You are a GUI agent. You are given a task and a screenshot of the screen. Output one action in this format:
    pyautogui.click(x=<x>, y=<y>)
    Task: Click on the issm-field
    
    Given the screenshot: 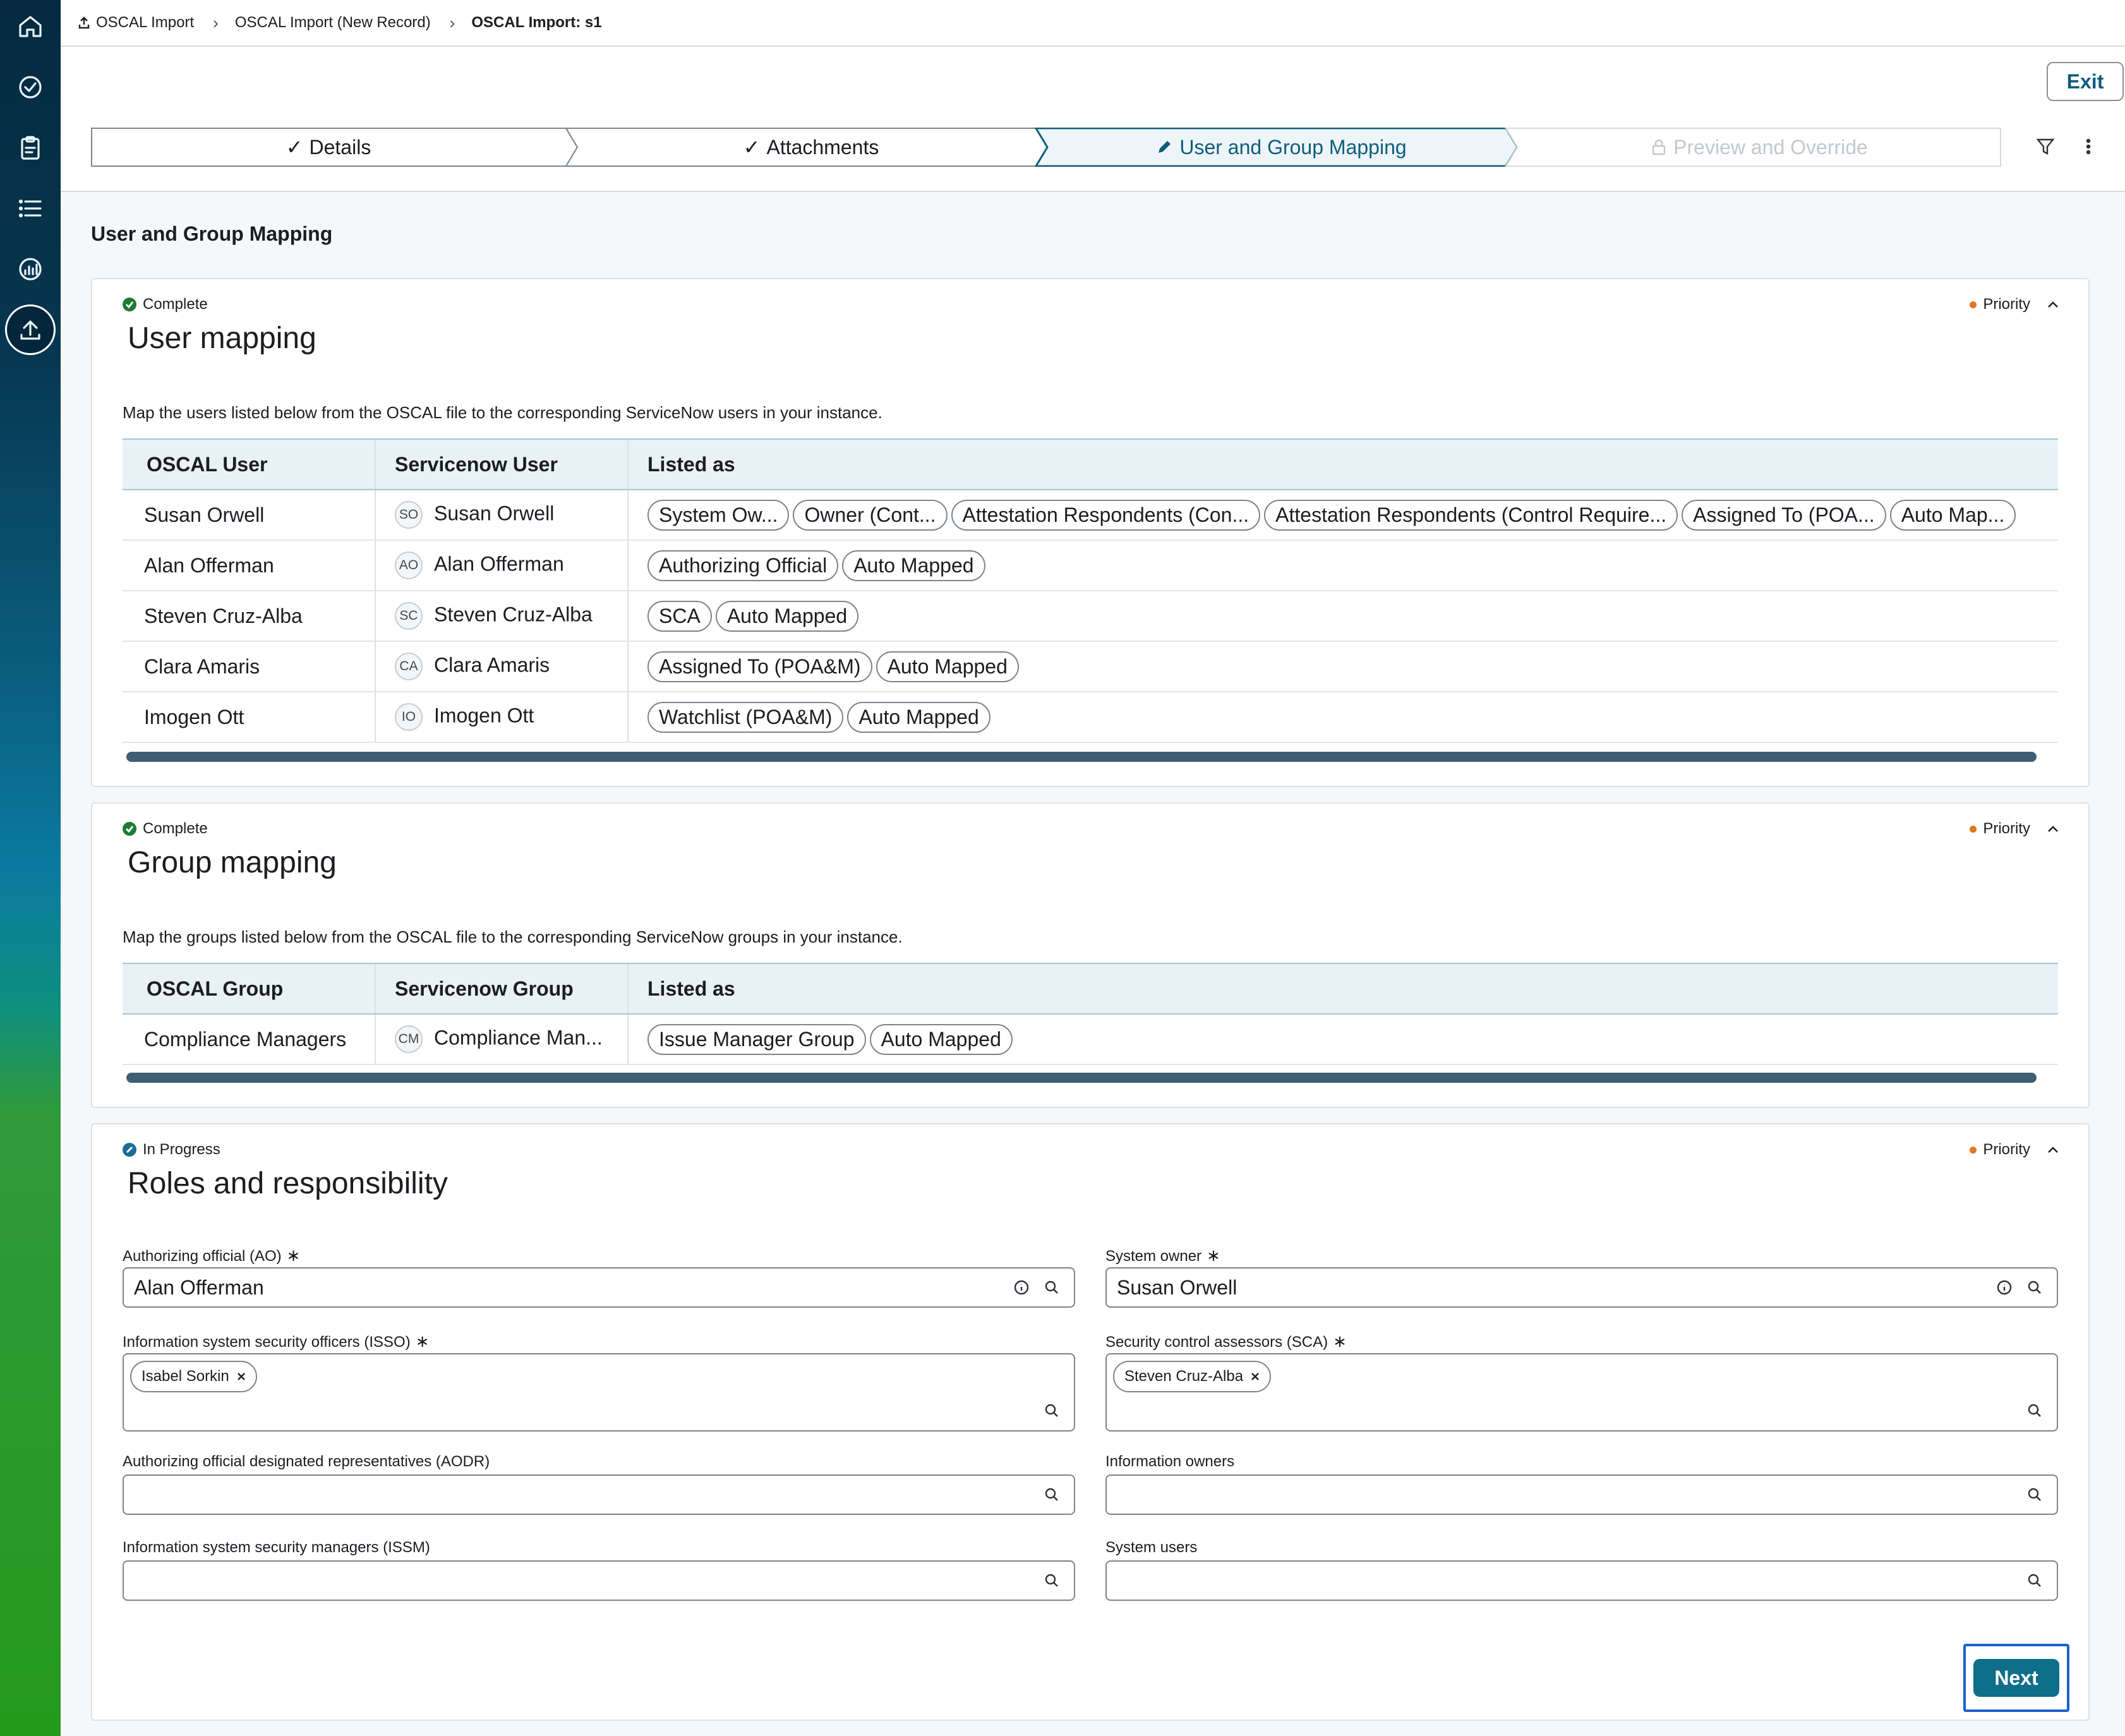 What is the action you would take?
    pyautogui.click(x=599, y=1580)
    